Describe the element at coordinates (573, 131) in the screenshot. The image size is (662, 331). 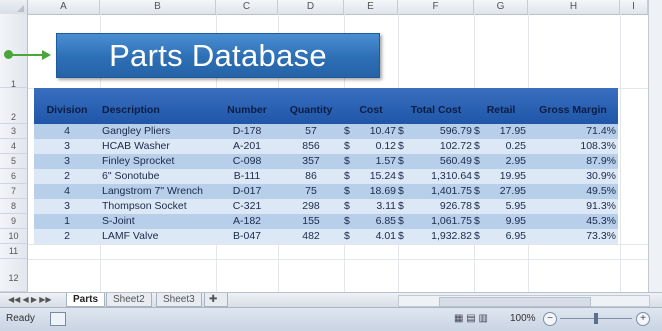
I see `cell-margin: 71.4%` at that location.